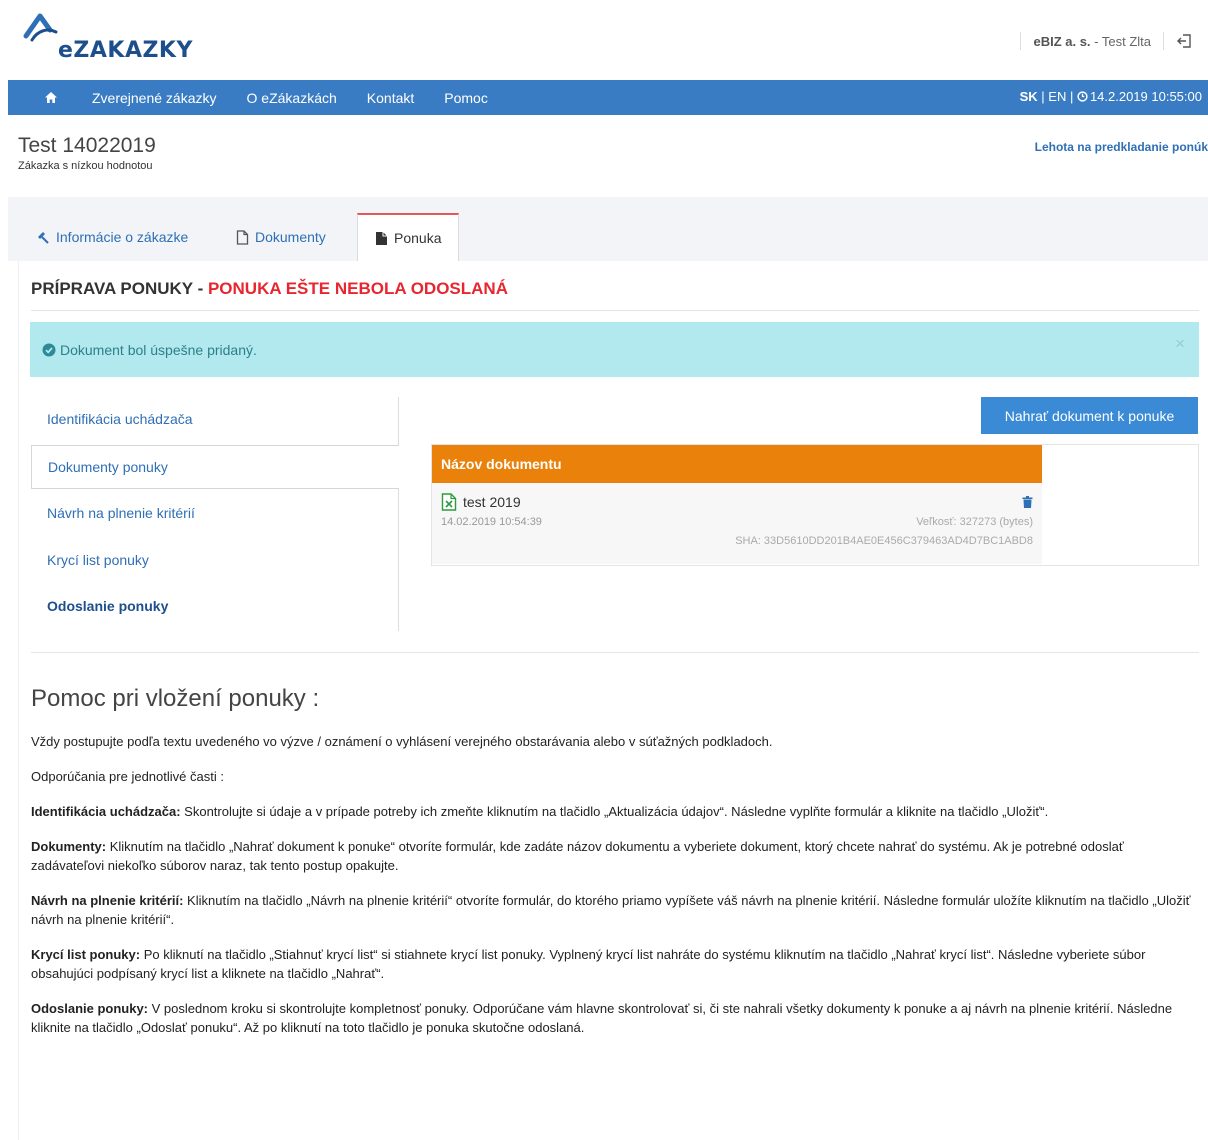  Describe the element at coordinates (215, 419) in the screenshot. I see `menu-item-bidder-identification: Identifikácia uchádzača` at that location.